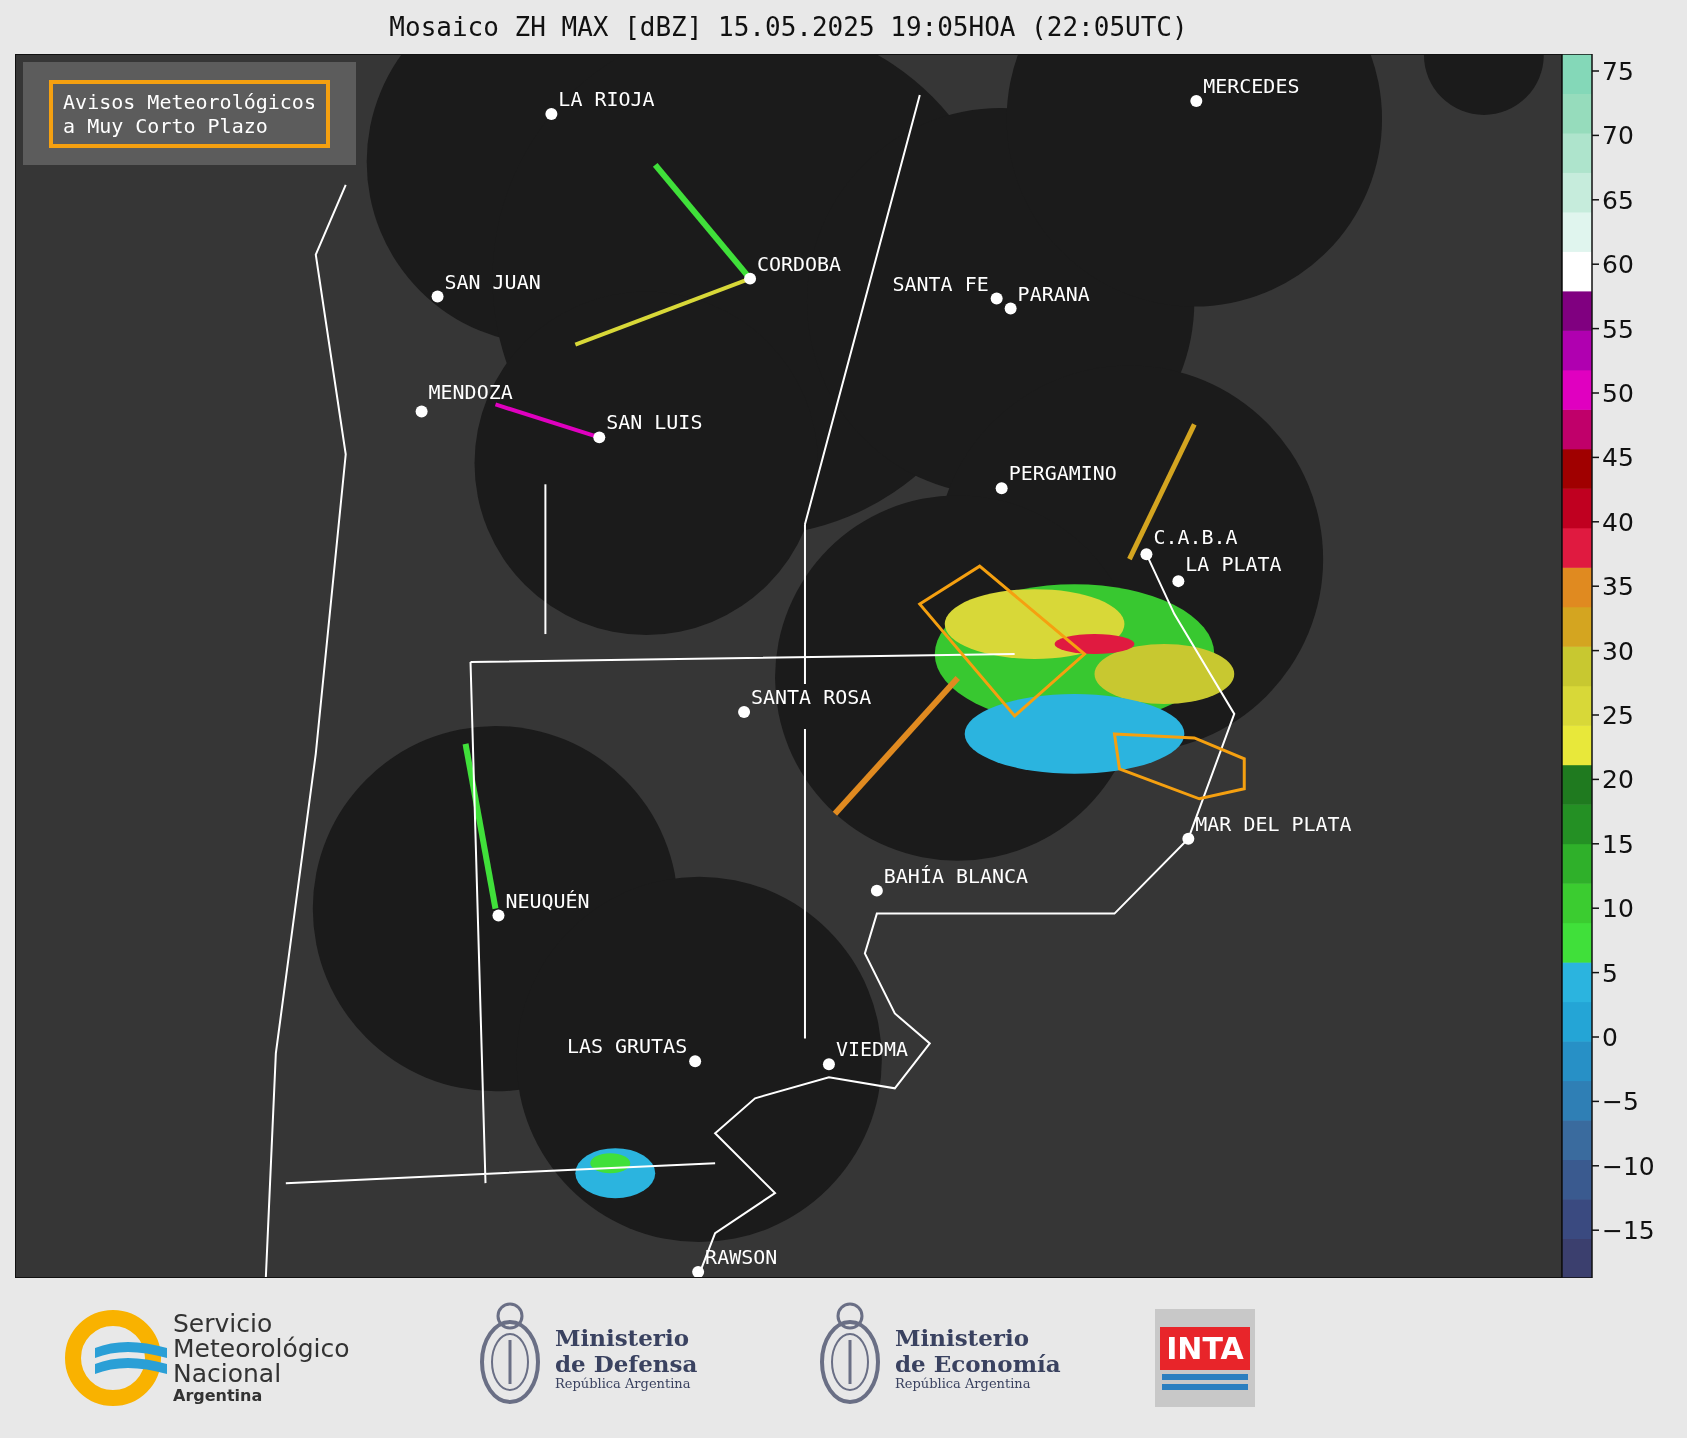 The width and height of the screenshot is (1687, 1438). Describe the element at coordinates (1610, 1037) in the screenshot. I see `tick-label: 0` at that location.